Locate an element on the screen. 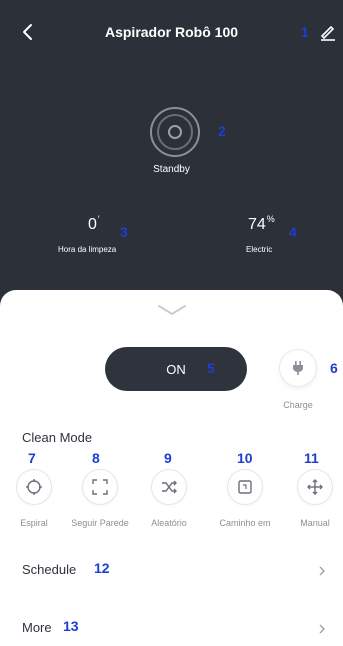 Image resolution: width=343 pixels, height=646 pixels. page-title: Aspirador Robô 100 is located at coordinates (171, 32).